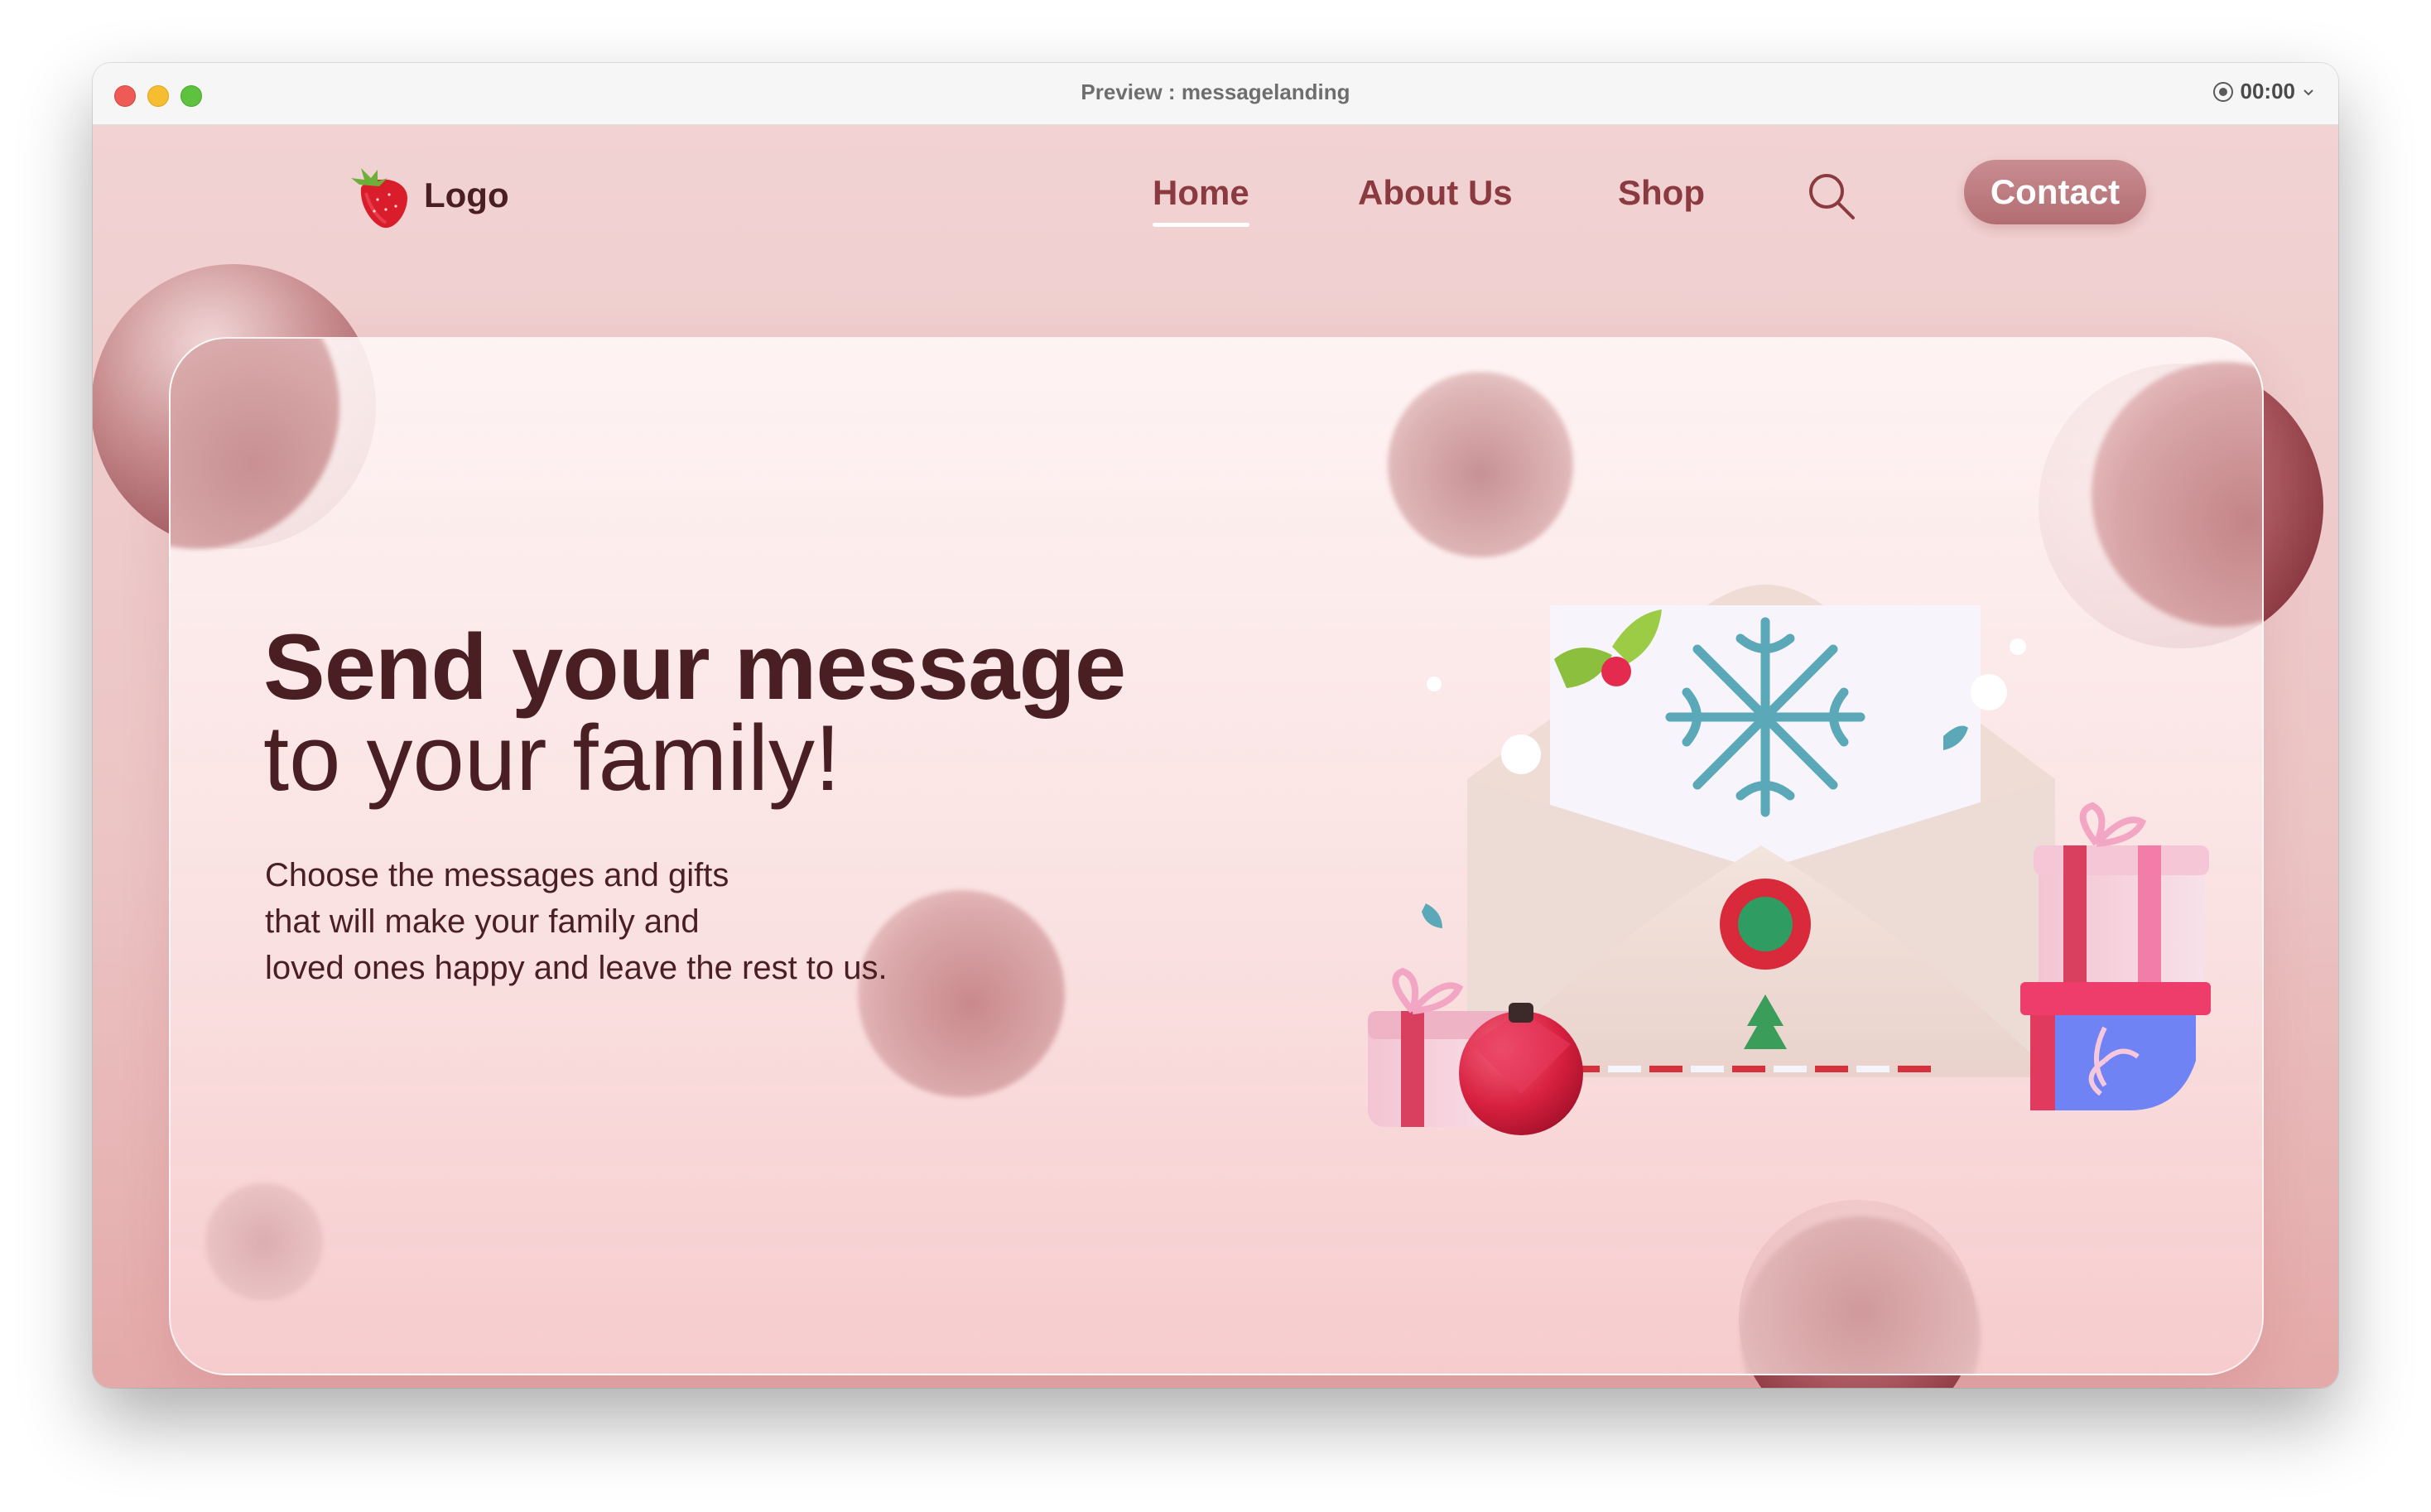 The width and height of the screenshot is (2431, 1512). Describe the element at coordinates (482, 922) in the screenshot. I see `description-line: that will make your family and` at that location.